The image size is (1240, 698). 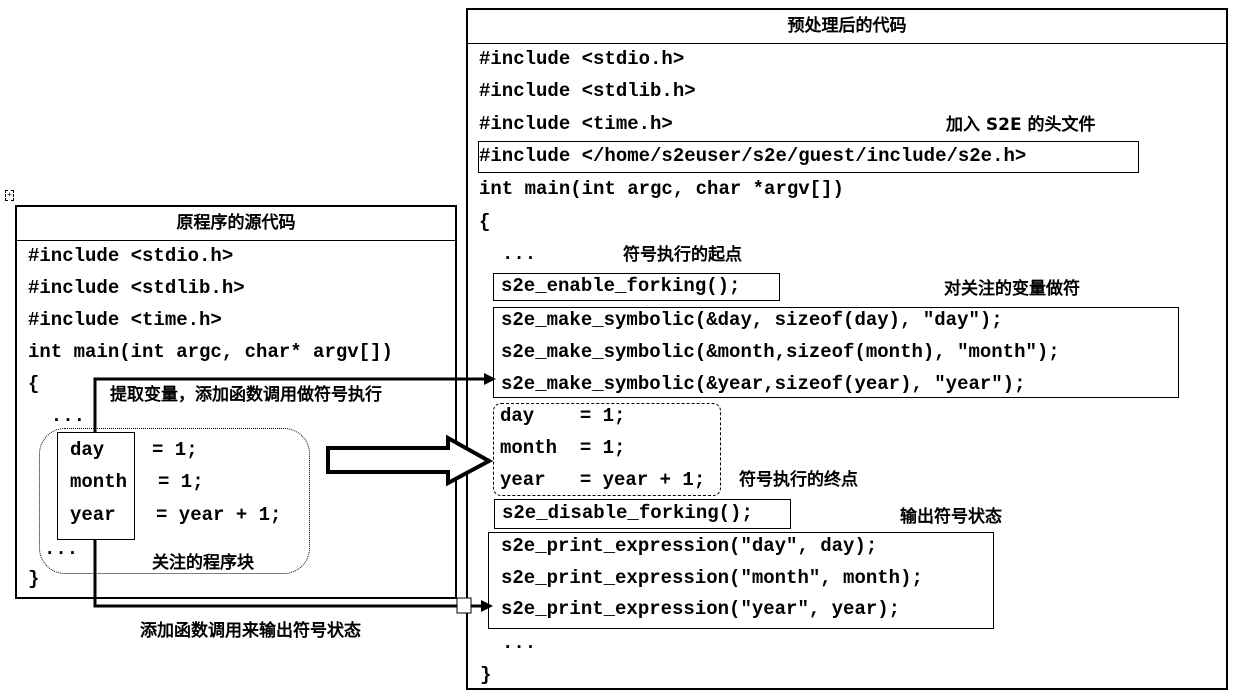 I want to click on left-close-brace: }, so click(x=34, y=579).